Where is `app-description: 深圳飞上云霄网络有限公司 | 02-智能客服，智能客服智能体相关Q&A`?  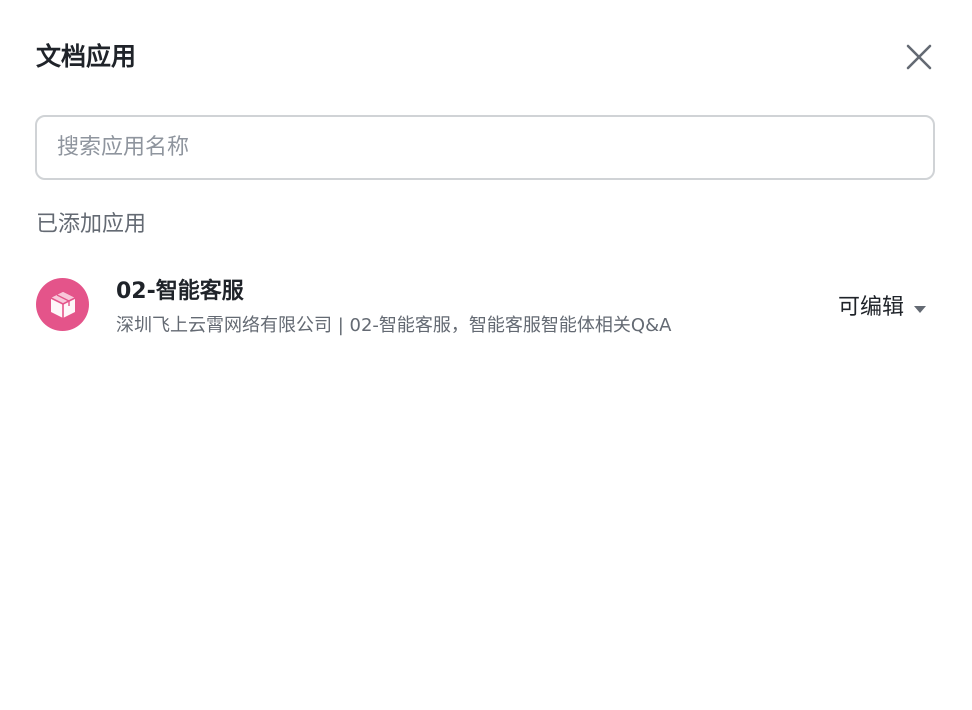 app-description: 深圳飞上云霄网络有限公司 | 02-智能客服，智能客服智能体相关Q&A is located at coordinates (394, 325).